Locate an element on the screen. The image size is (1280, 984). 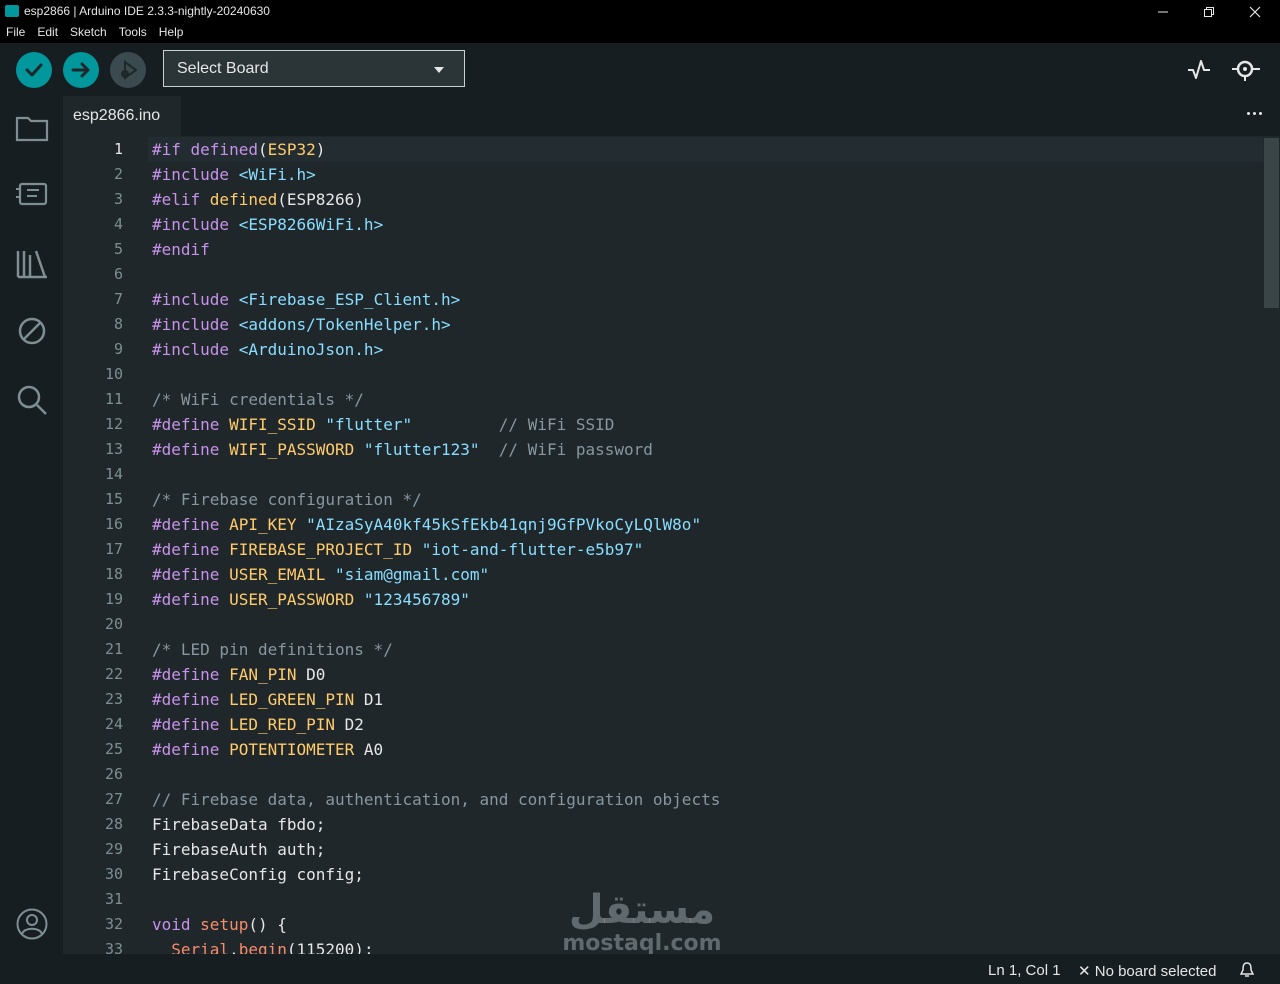
line-number: 7 is located at coordinates (118, 299).